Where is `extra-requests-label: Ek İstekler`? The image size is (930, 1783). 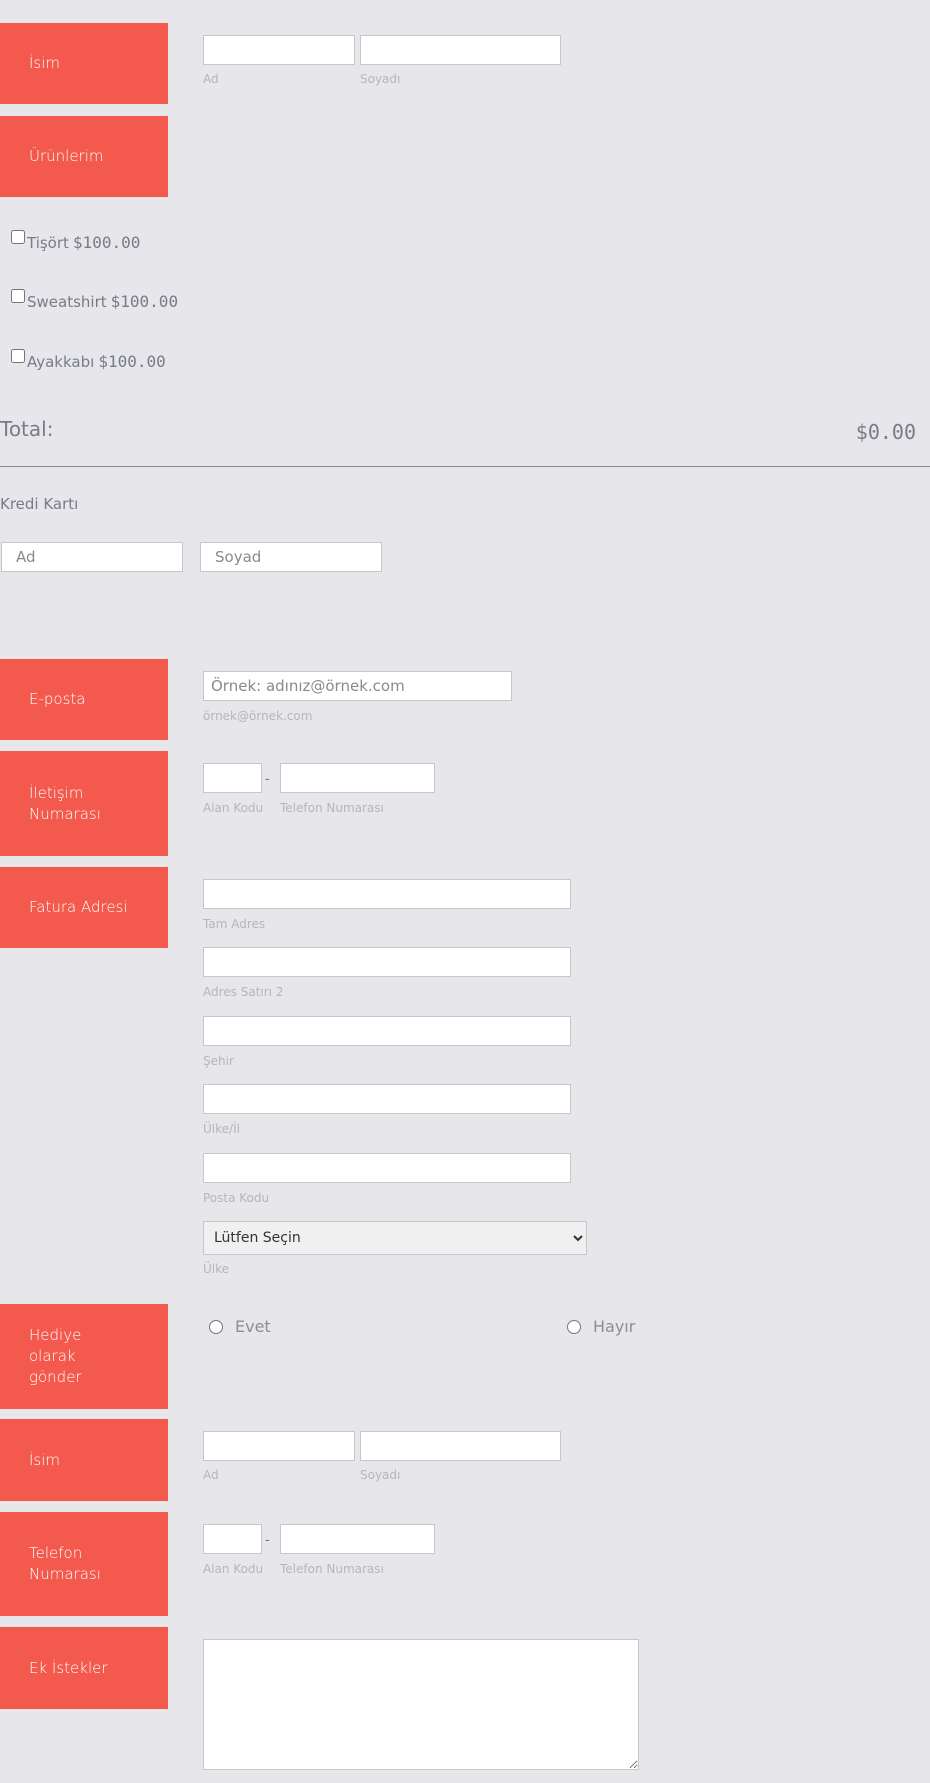
extra-requests-label: Ek İstekler is located at coordinates (84, 1668).